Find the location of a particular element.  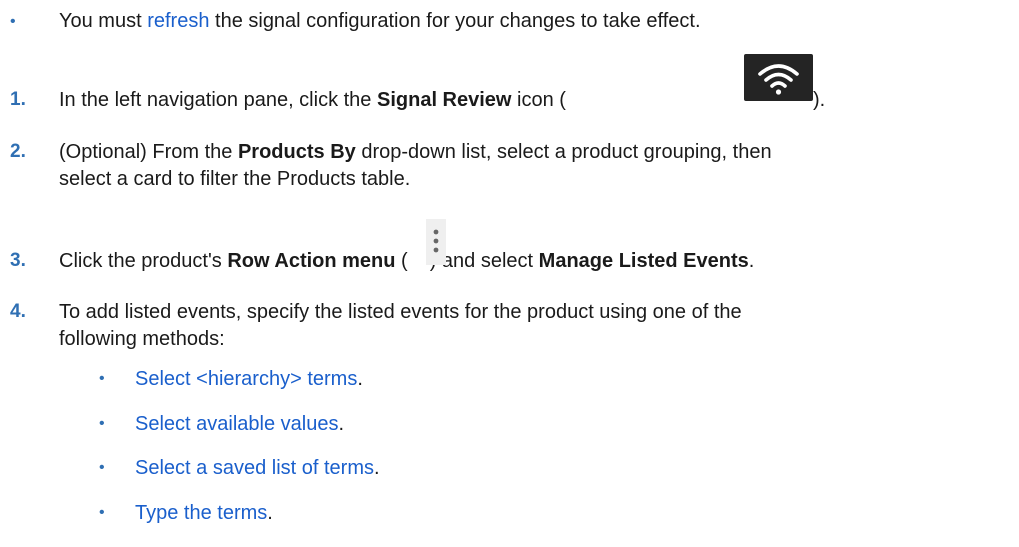

signal-review-label: Signal Review is located at coordinates (444, 100).